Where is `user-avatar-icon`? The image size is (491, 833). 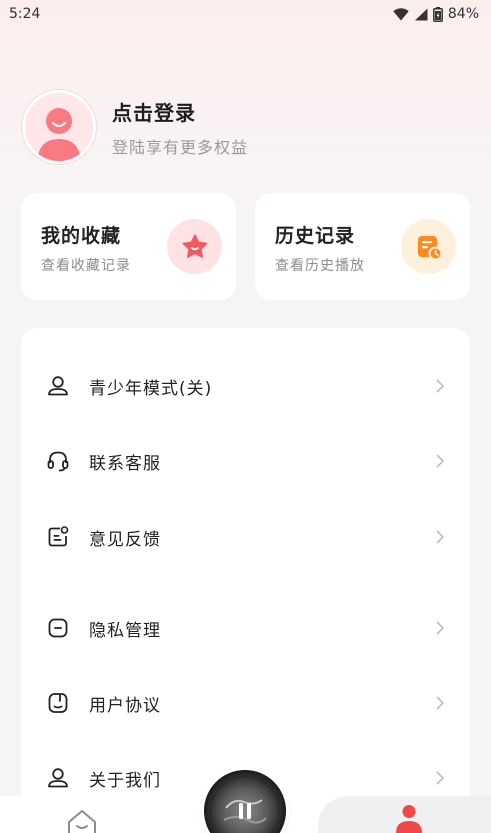
user-avatar-icon is located at coordinates (59, 134).